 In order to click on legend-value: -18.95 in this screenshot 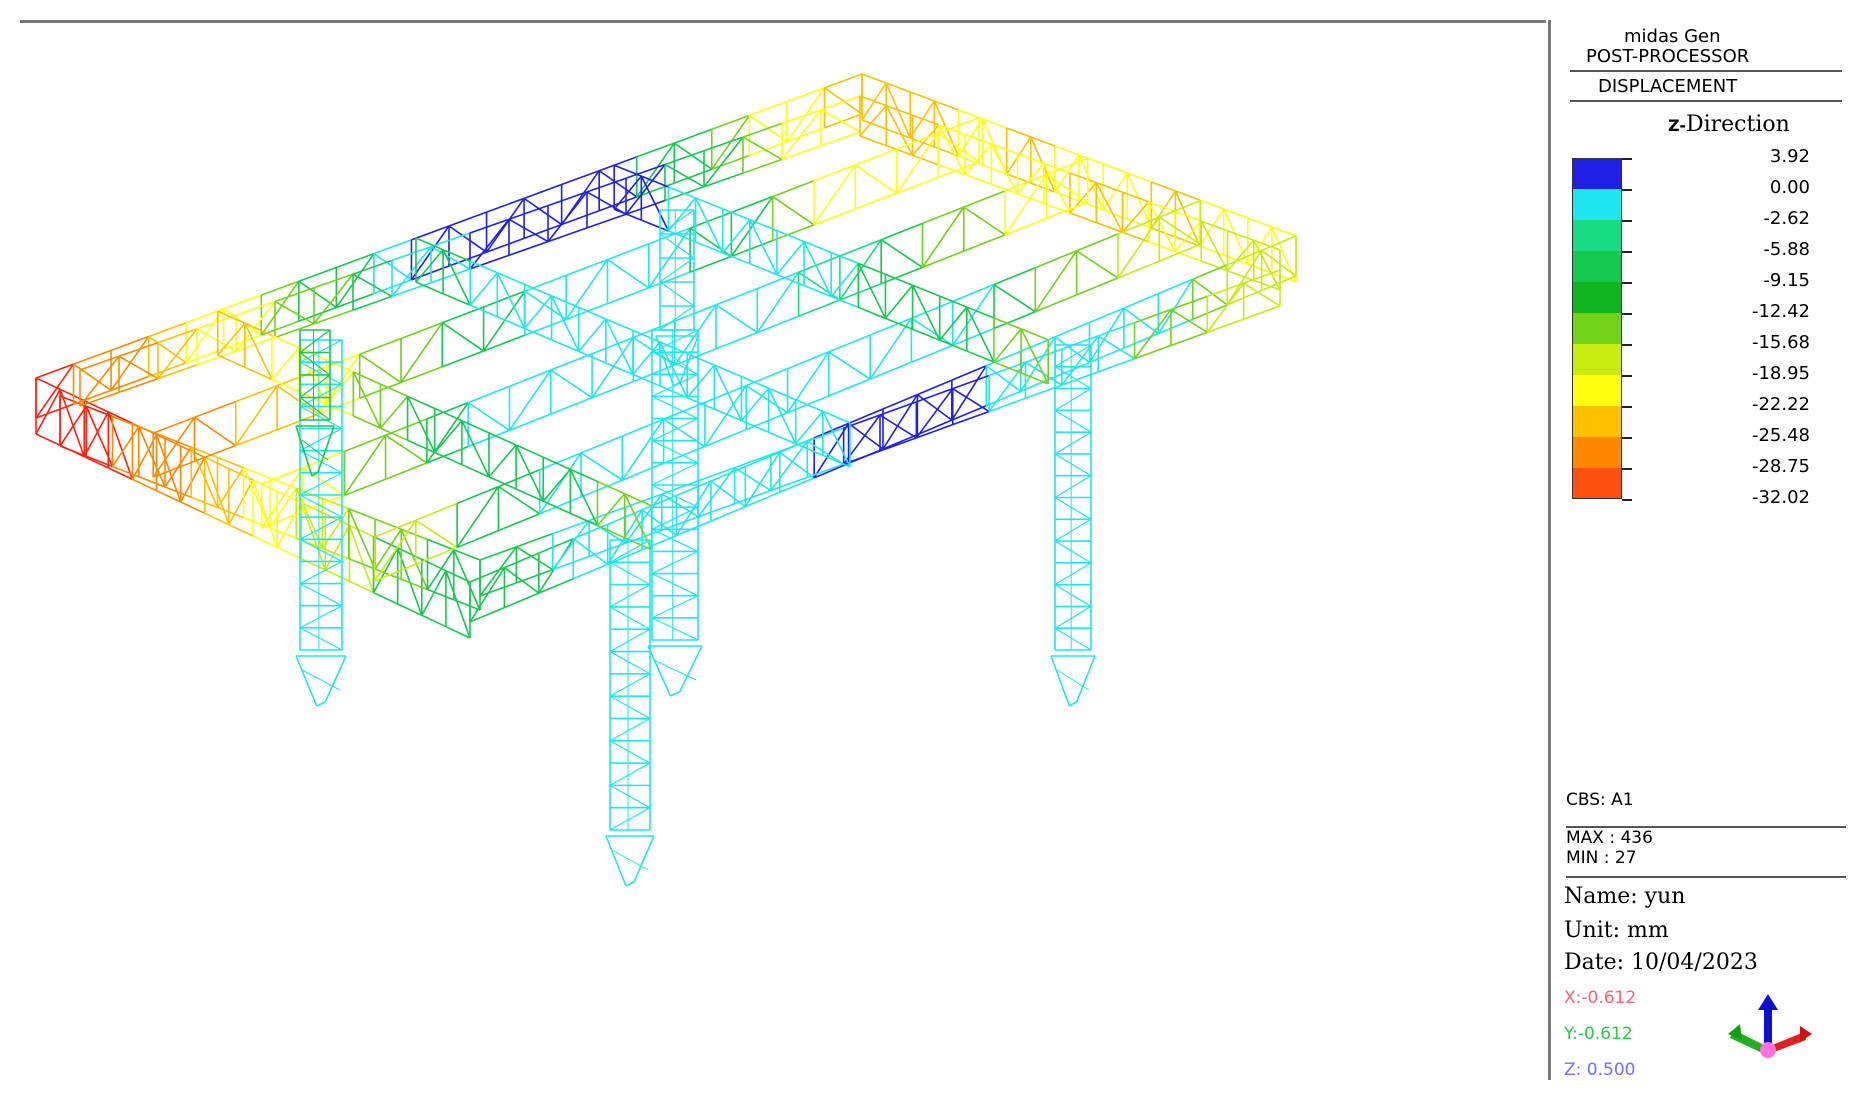, I will do `click(1780, 373)`.